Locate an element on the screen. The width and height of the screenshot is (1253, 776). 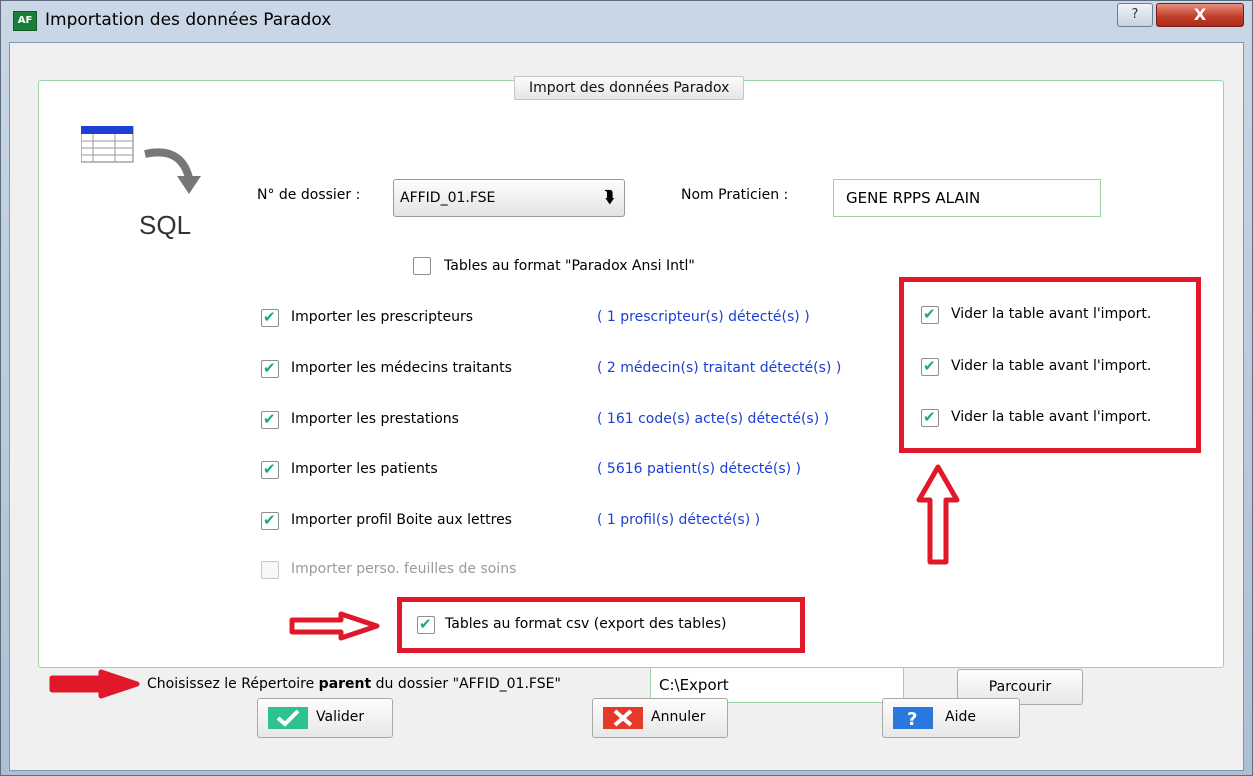
repertoire-label-bold: parent is located at coordinates (345, 684).